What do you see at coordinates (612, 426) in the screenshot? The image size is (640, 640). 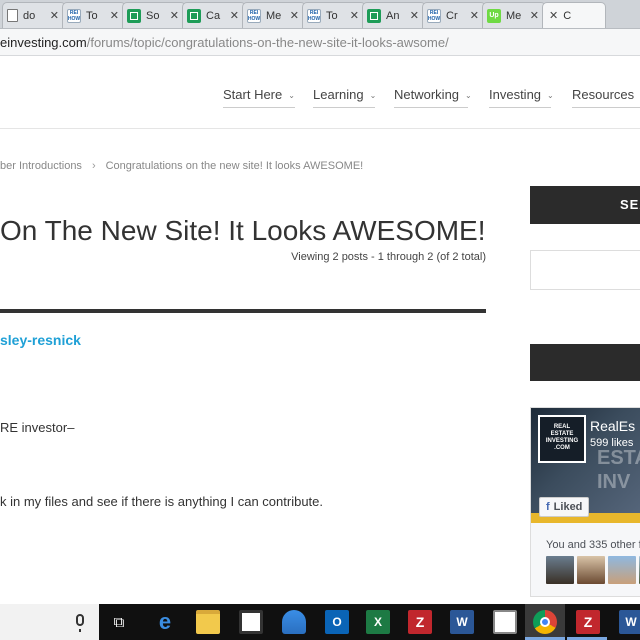 I see `facebook-page-name: RealEs` at bounding box center [612, 426].